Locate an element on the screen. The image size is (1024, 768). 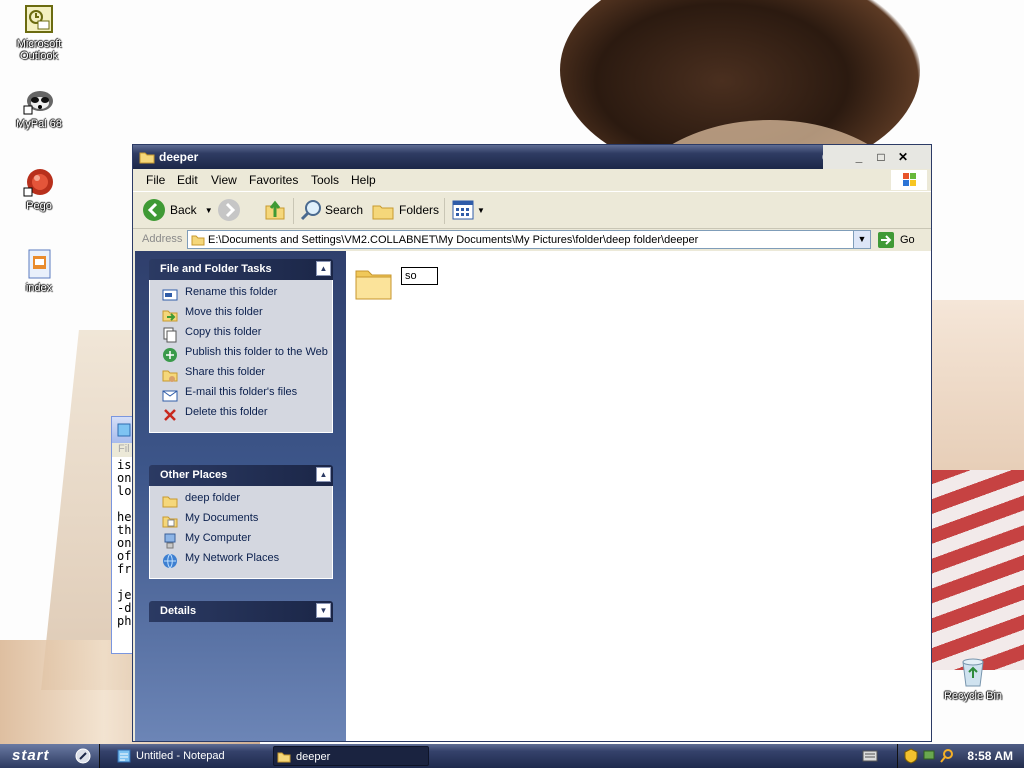
desktop-icon-label: MyPal 68 is located at coordinates (39, 124).